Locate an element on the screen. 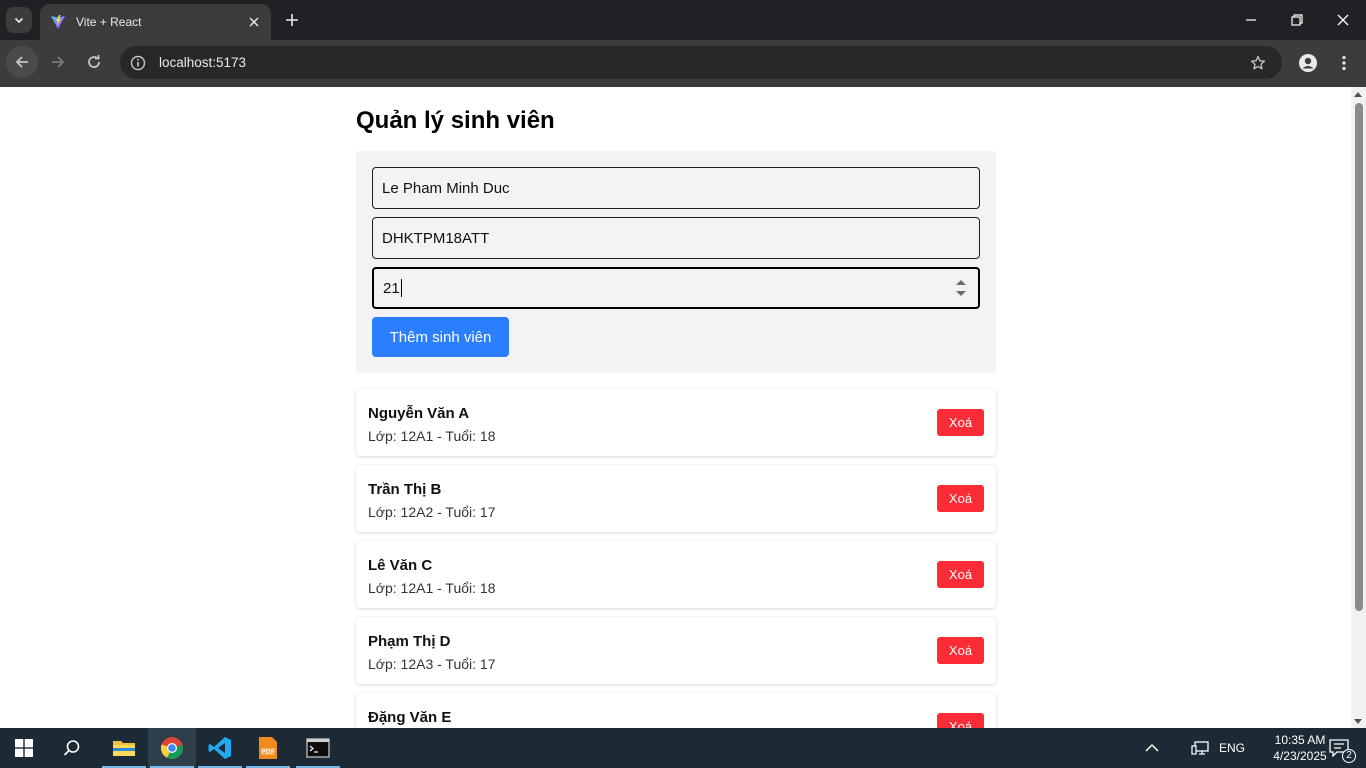 The height and width of the screenshot is (768, 1366). address-bar: localhost:5173 is located at coordinates (701, 62).